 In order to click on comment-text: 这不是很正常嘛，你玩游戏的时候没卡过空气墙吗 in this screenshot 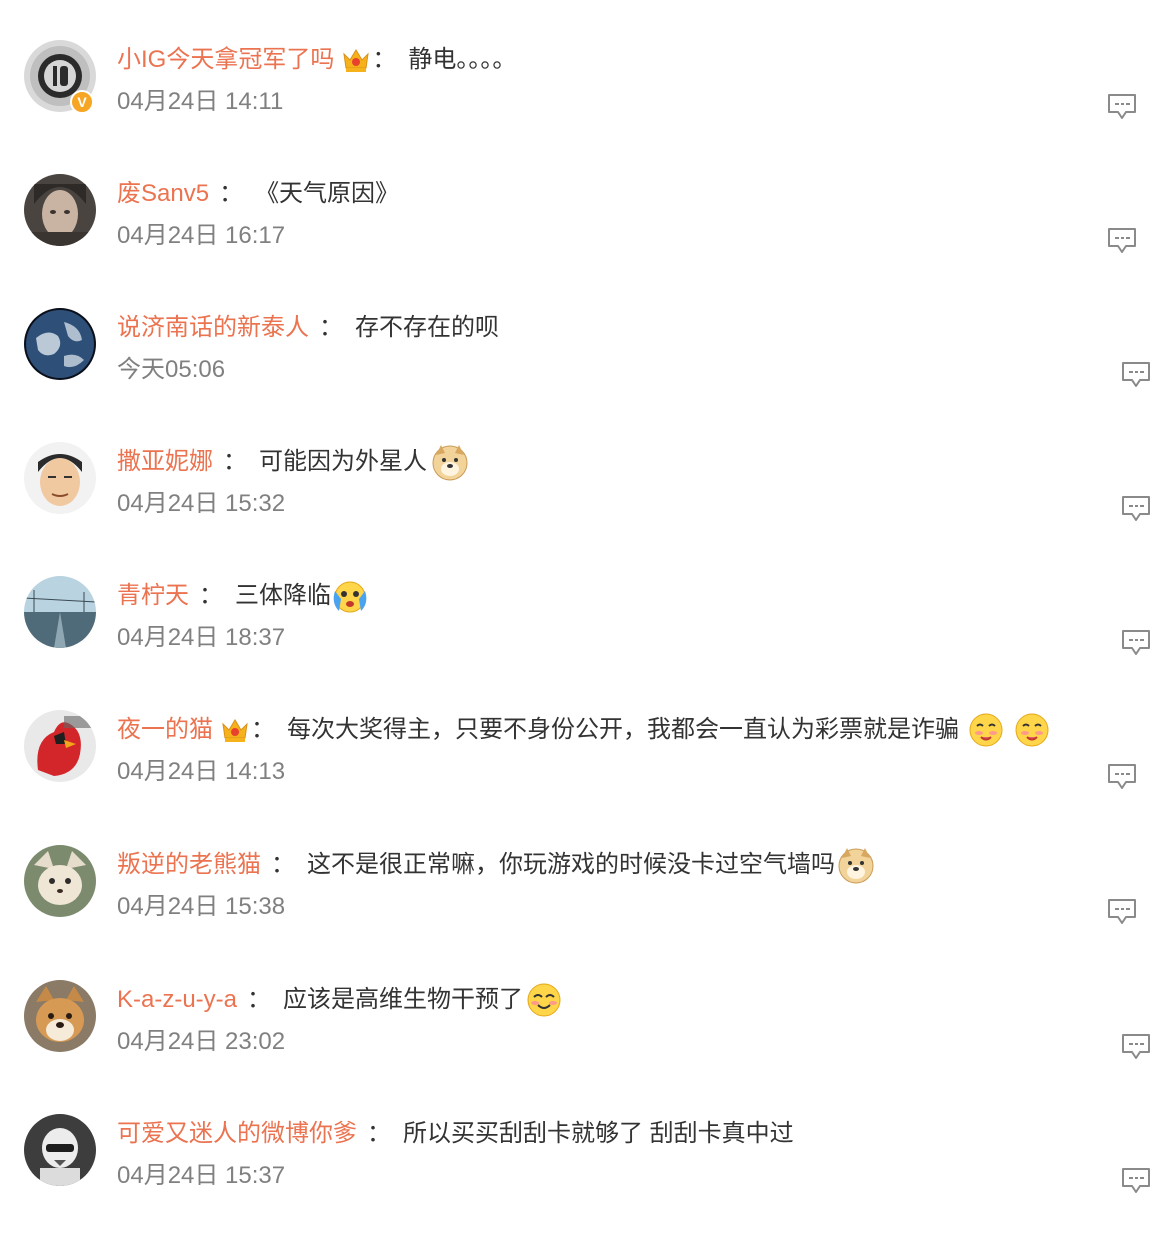, I will do `click(571, 864)`.